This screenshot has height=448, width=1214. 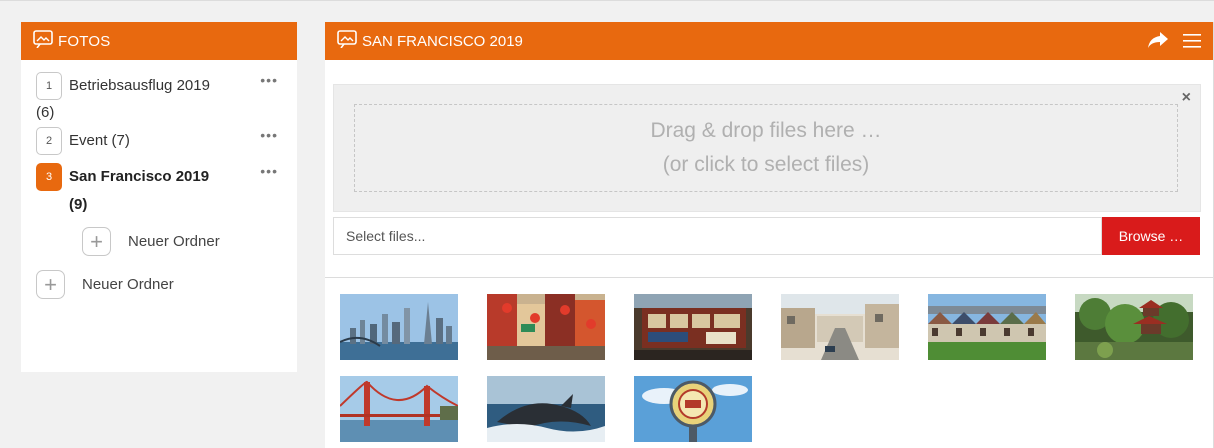 What do you see at coordinates (84, 41) in the screenshot?
I see `folders-panel-title: FOTOS` at bounding box center [84, 41].